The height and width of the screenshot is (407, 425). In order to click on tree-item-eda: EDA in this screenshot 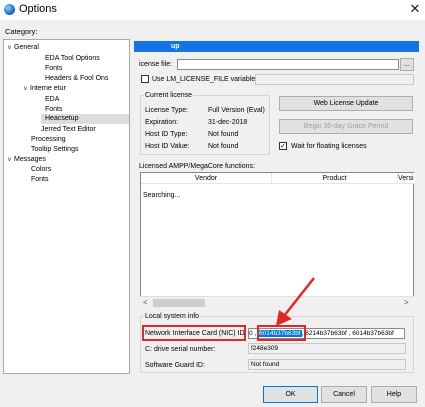, I will do `click(52, 100)`.